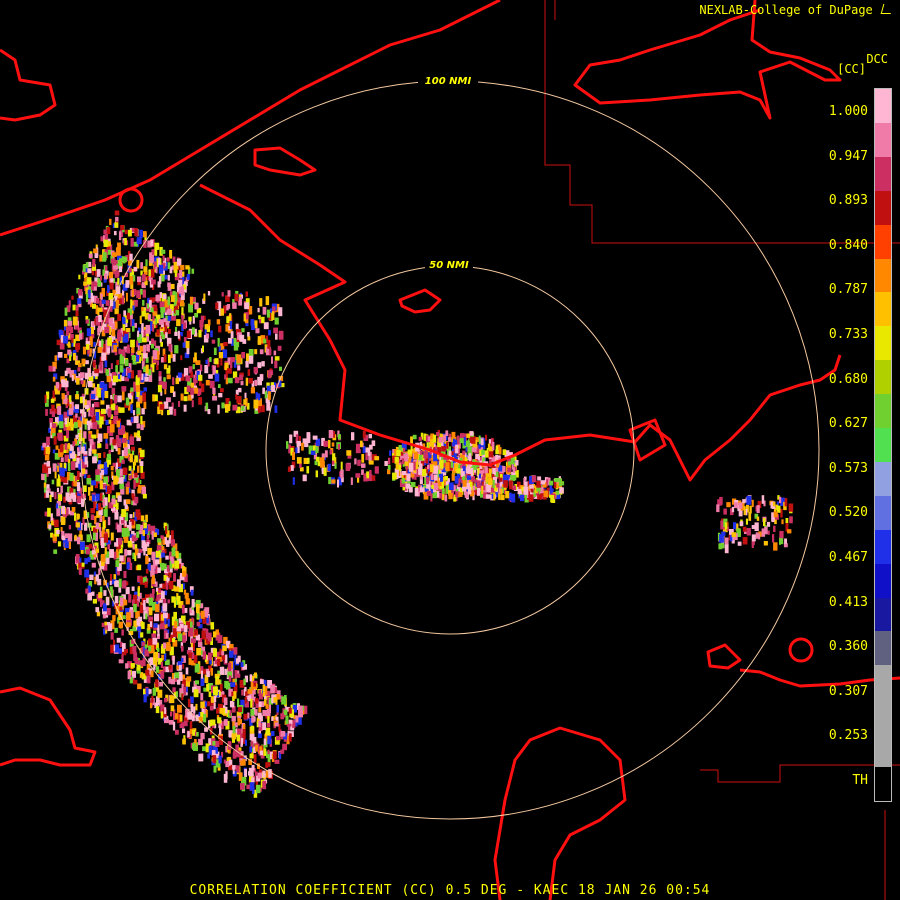 This screenshot has width=900, height=900. Describe the element at coordinates (848, 602) in the screenshot. I see `legend-tick-label: 0.413` at that location.